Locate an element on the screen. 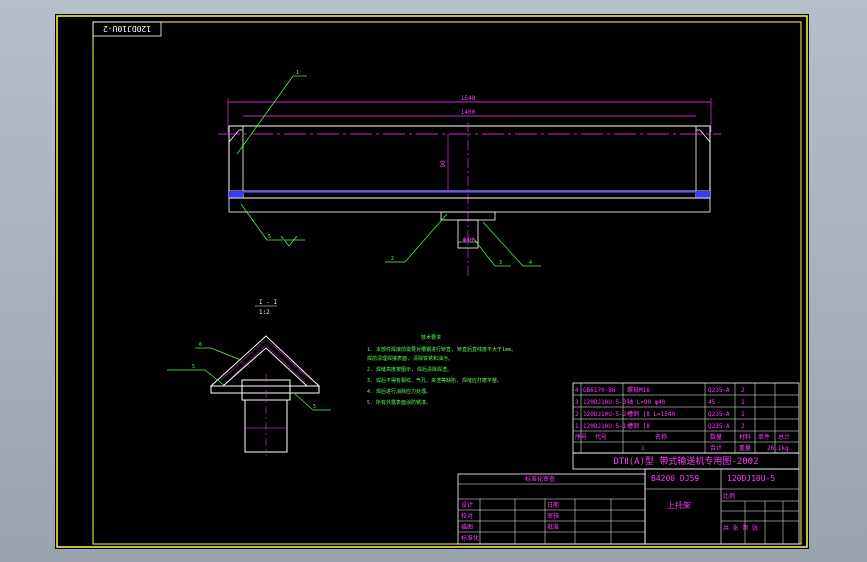  bom-r3-c6: Q235-A is located at coordinates (719, 414).